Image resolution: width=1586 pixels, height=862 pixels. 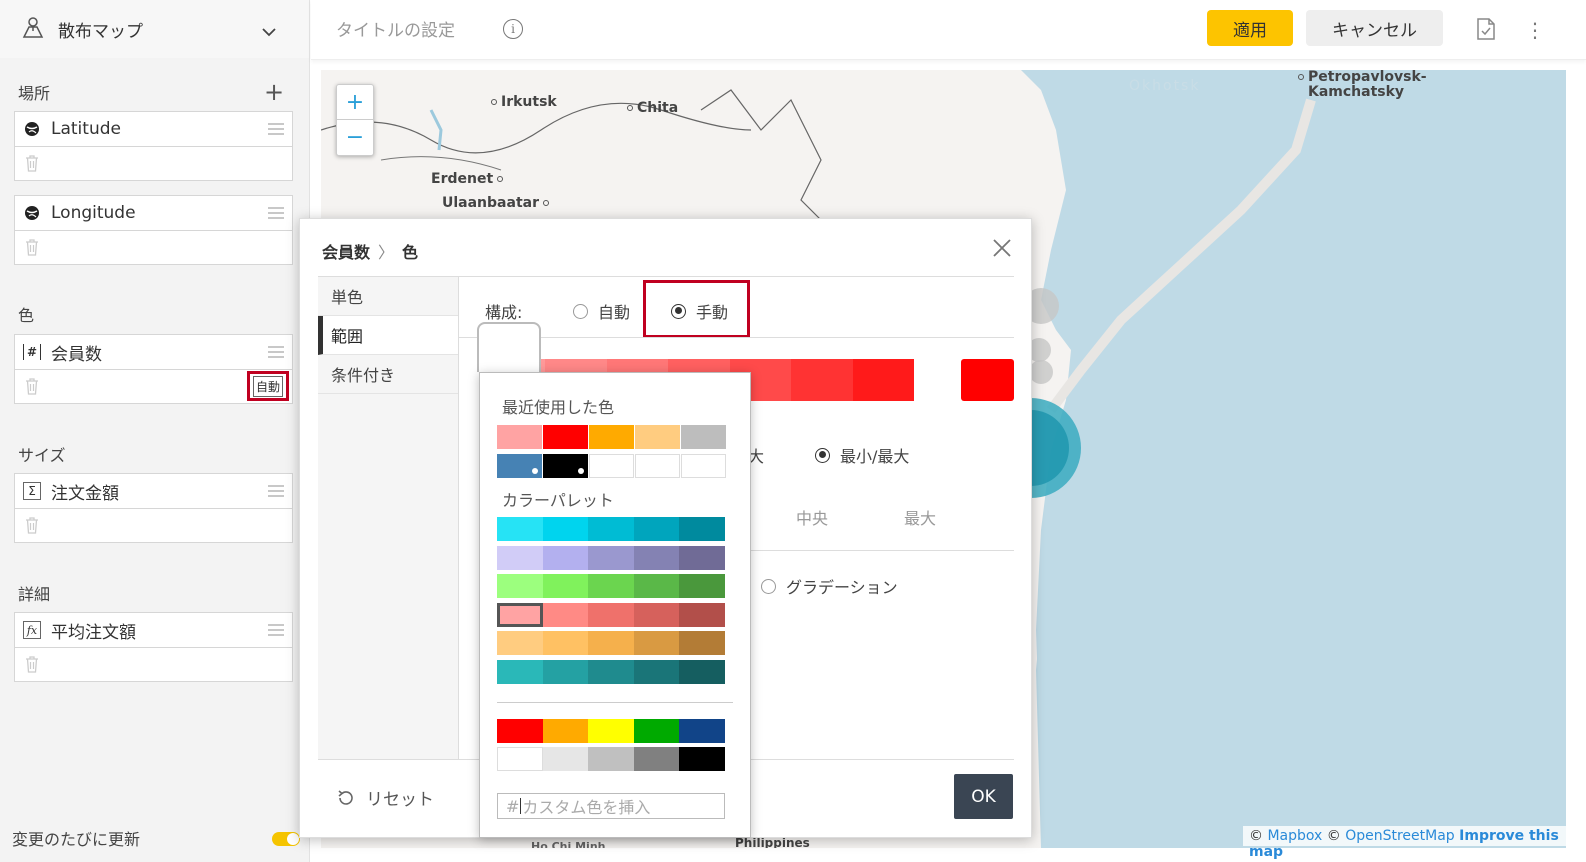 What do you see at coordinates (1294, 836) in the screenshot?
I see `mapbox-link: Mapbox` at bounding box center [1294, 836].